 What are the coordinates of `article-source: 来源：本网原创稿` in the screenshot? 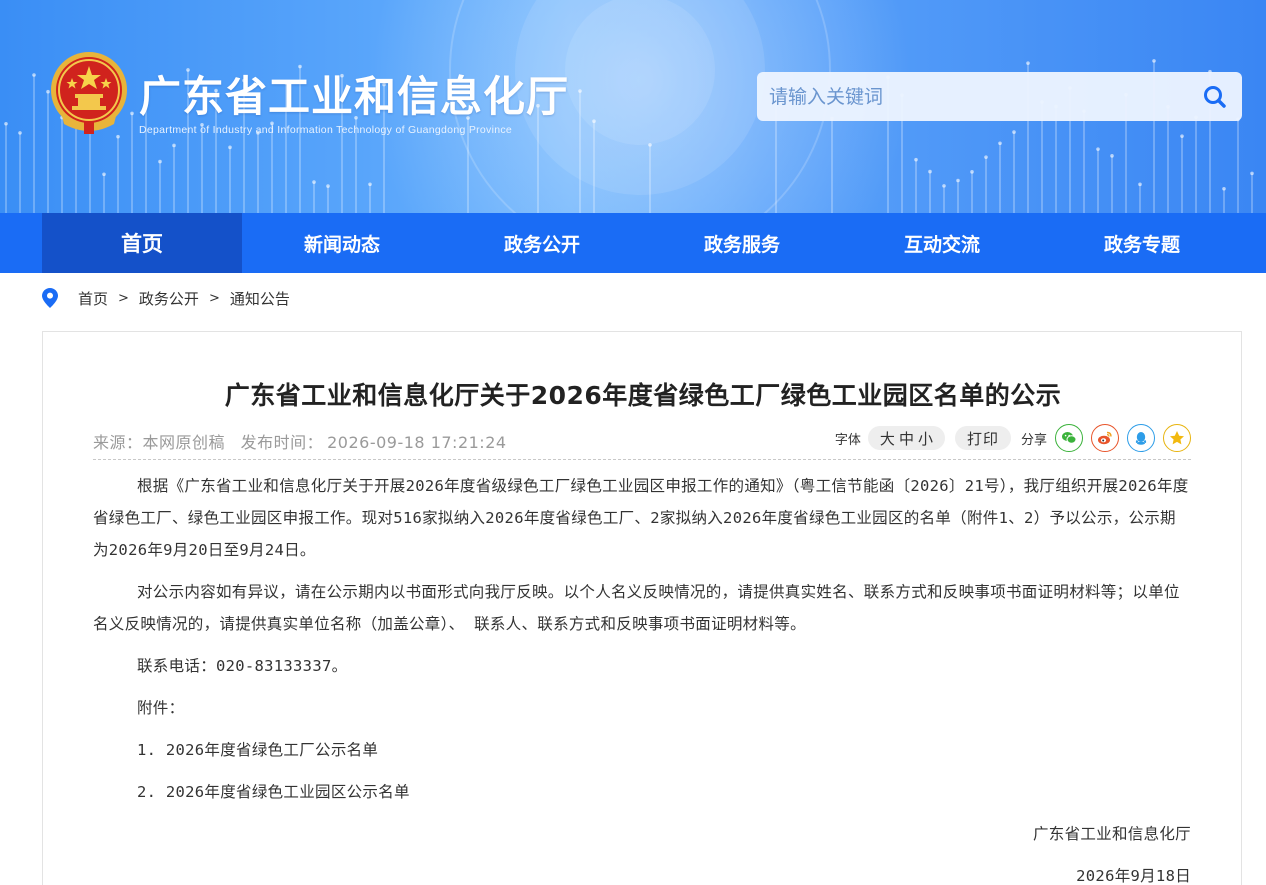 It's located at (159, 442).